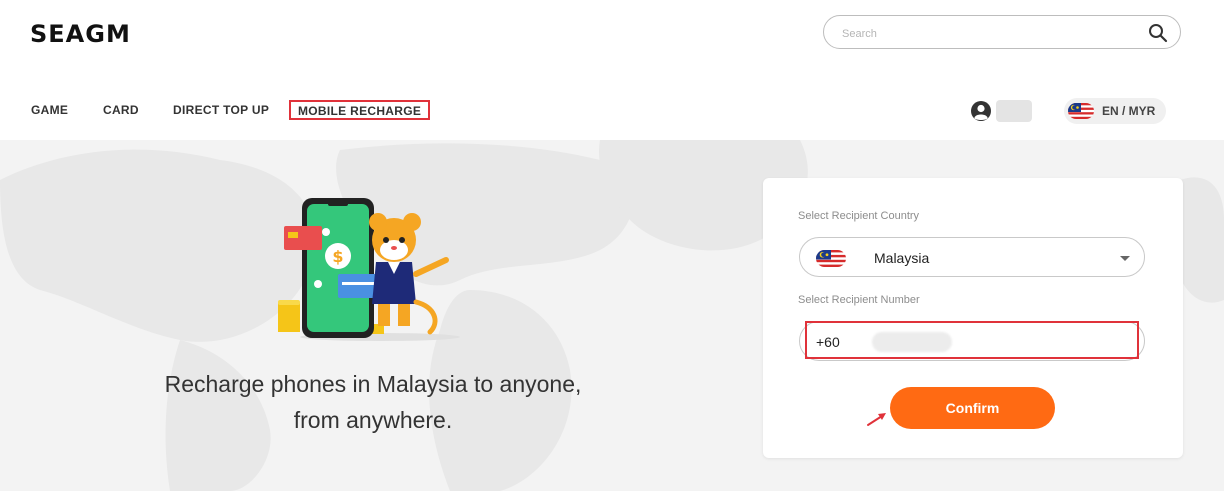 Image resolution: width=1224 pixels, height=491 pixels. I want to click on username-masked, so click(1014, 111).